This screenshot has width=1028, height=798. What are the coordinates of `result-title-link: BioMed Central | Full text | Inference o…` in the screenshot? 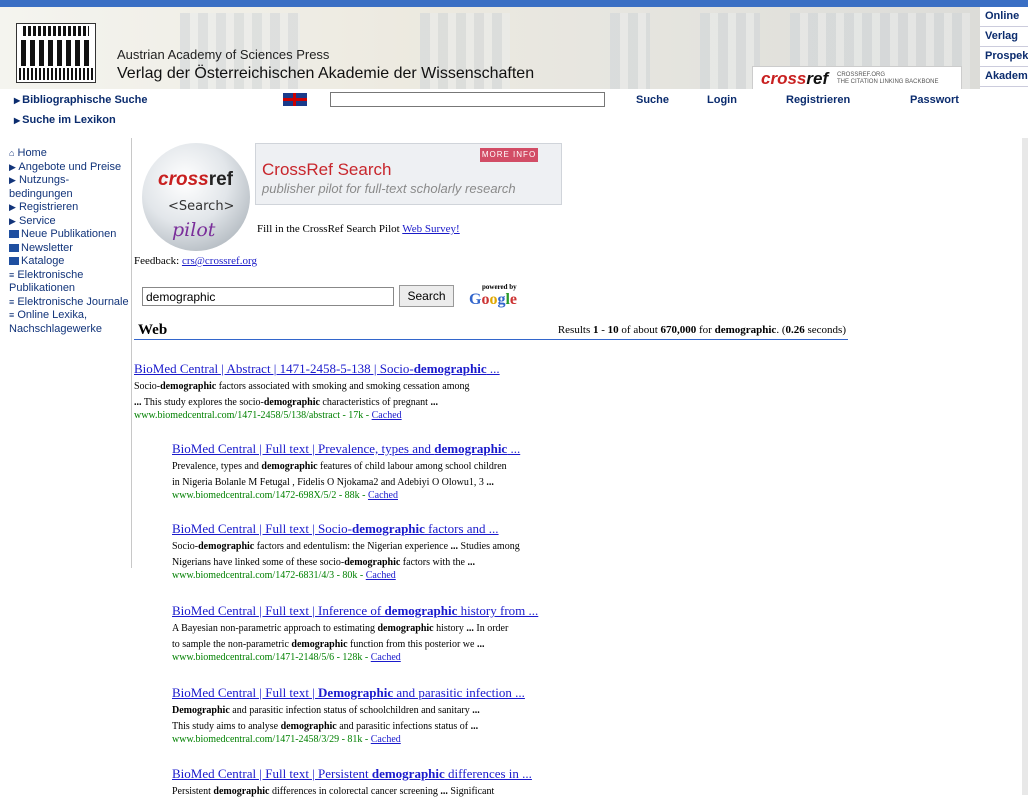 It's located at (407, 611).